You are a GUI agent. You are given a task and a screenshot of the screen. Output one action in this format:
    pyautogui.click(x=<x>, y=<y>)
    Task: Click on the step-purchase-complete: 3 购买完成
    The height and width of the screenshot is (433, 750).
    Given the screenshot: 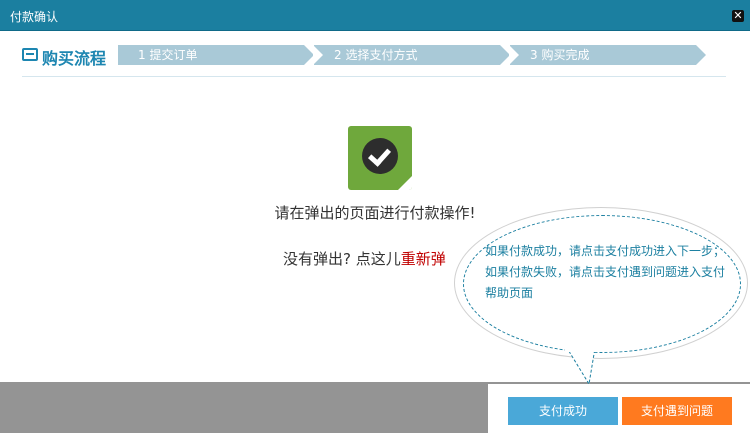 What is the action you would take?
    pyautogui.click(x=607, y=55)
    